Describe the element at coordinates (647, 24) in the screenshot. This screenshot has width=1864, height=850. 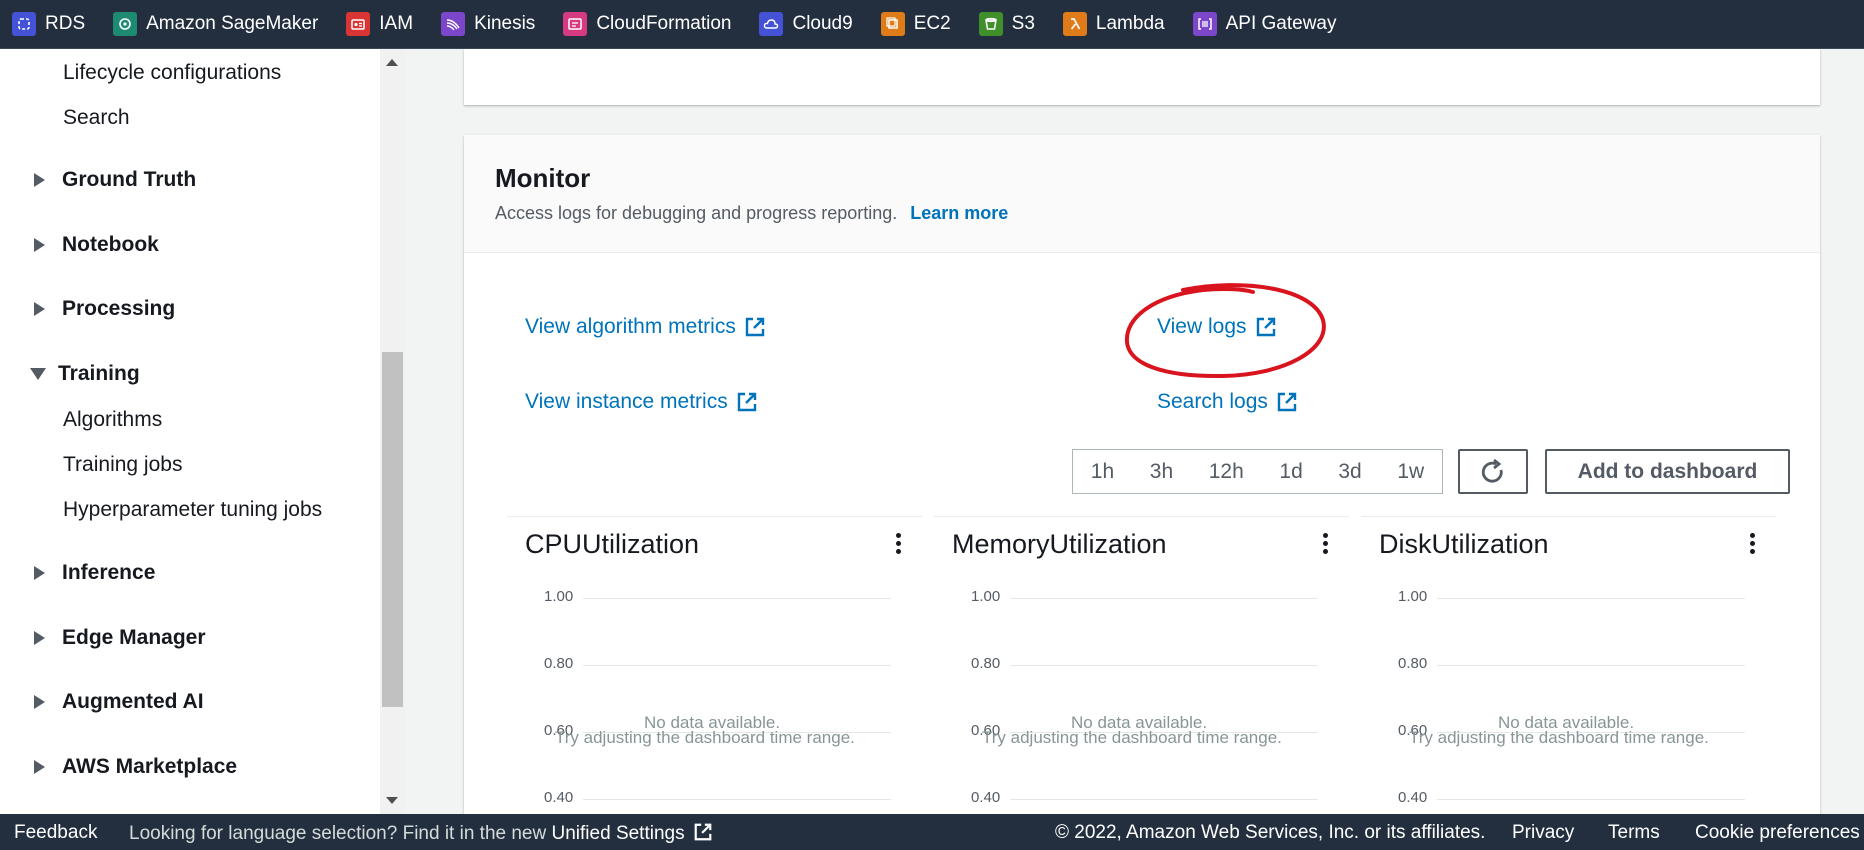
I see `service-cloudformation: CloudFormation` at that location.